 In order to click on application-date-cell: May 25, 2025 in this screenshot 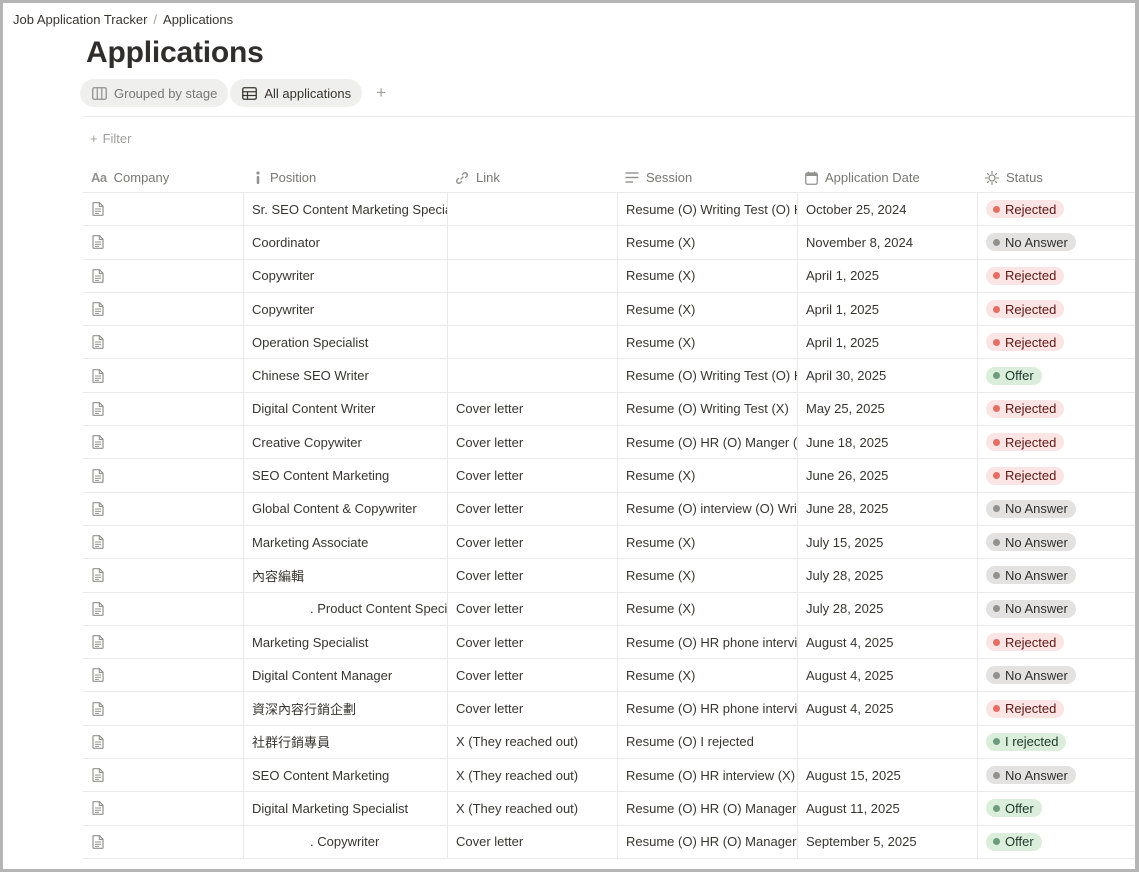, I will do `click(887, 409)`.